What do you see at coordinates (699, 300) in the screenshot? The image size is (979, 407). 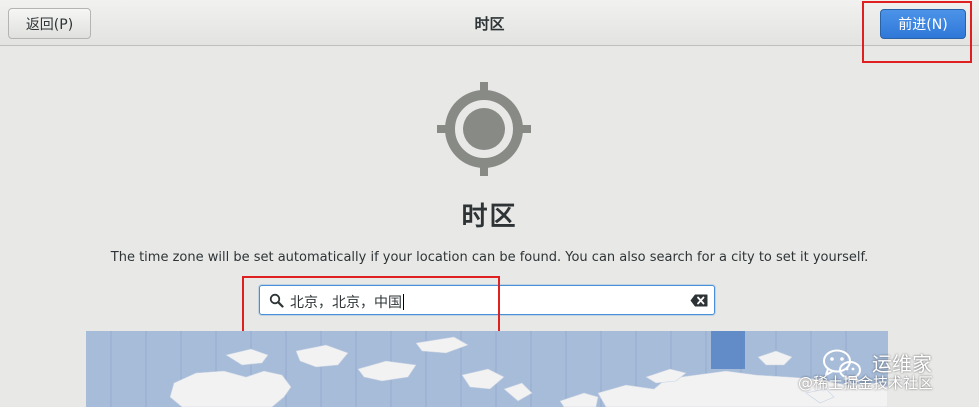 I see `clear-text-icon` at bounding box center [699, 300].